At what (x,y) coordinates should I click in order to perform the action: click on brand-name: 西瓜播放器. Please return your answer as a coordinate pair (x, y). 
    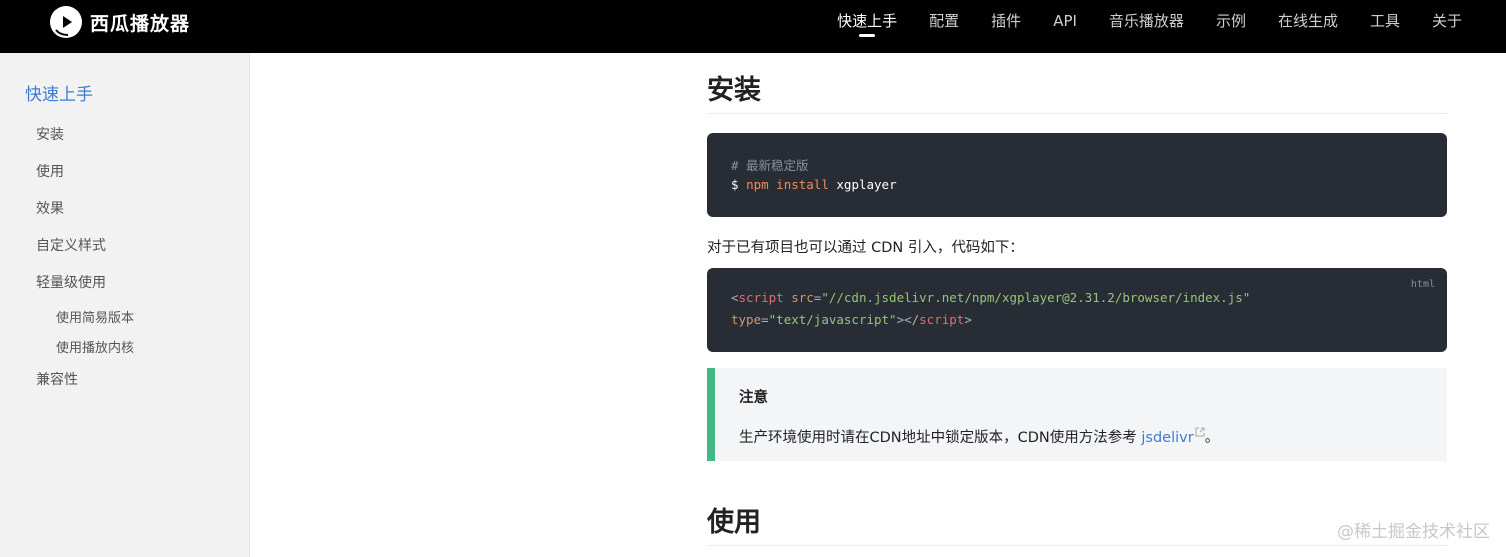
    Looking at the image, I should click on (140, 23).